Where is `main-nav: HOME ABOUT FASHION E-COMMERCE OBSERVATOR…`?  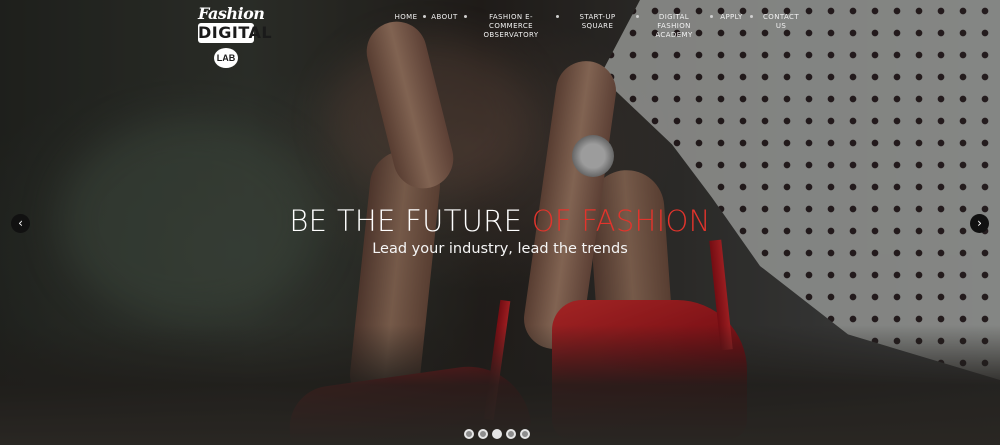 main-nav: HOME ABOUT FASHION E-COMMERCE OBSERVATOR… is located at coordinates (500, 28).